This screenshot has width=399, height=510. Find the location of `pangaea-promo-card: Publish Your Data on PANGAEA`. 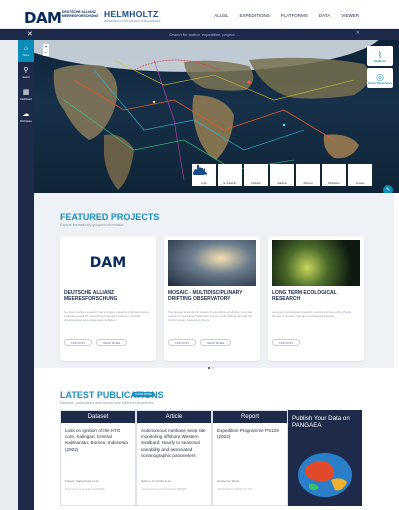

pangaea-promo-card: Publish Your Data on PANGAEA is located at coordinates (325, 458).